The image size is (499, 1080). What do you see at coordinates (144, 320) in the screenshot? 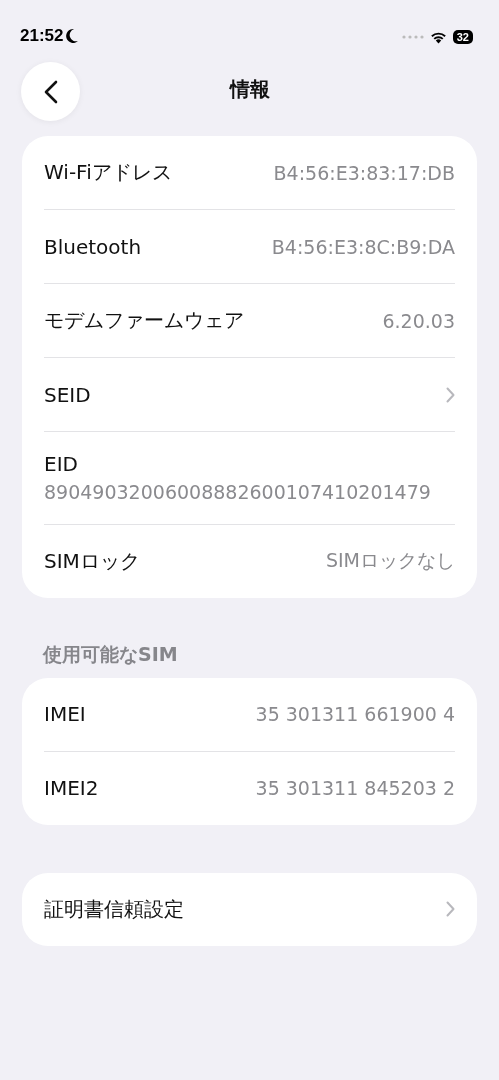
I see `row-label: モデムファームウェア` at bounding box center [144, 320].